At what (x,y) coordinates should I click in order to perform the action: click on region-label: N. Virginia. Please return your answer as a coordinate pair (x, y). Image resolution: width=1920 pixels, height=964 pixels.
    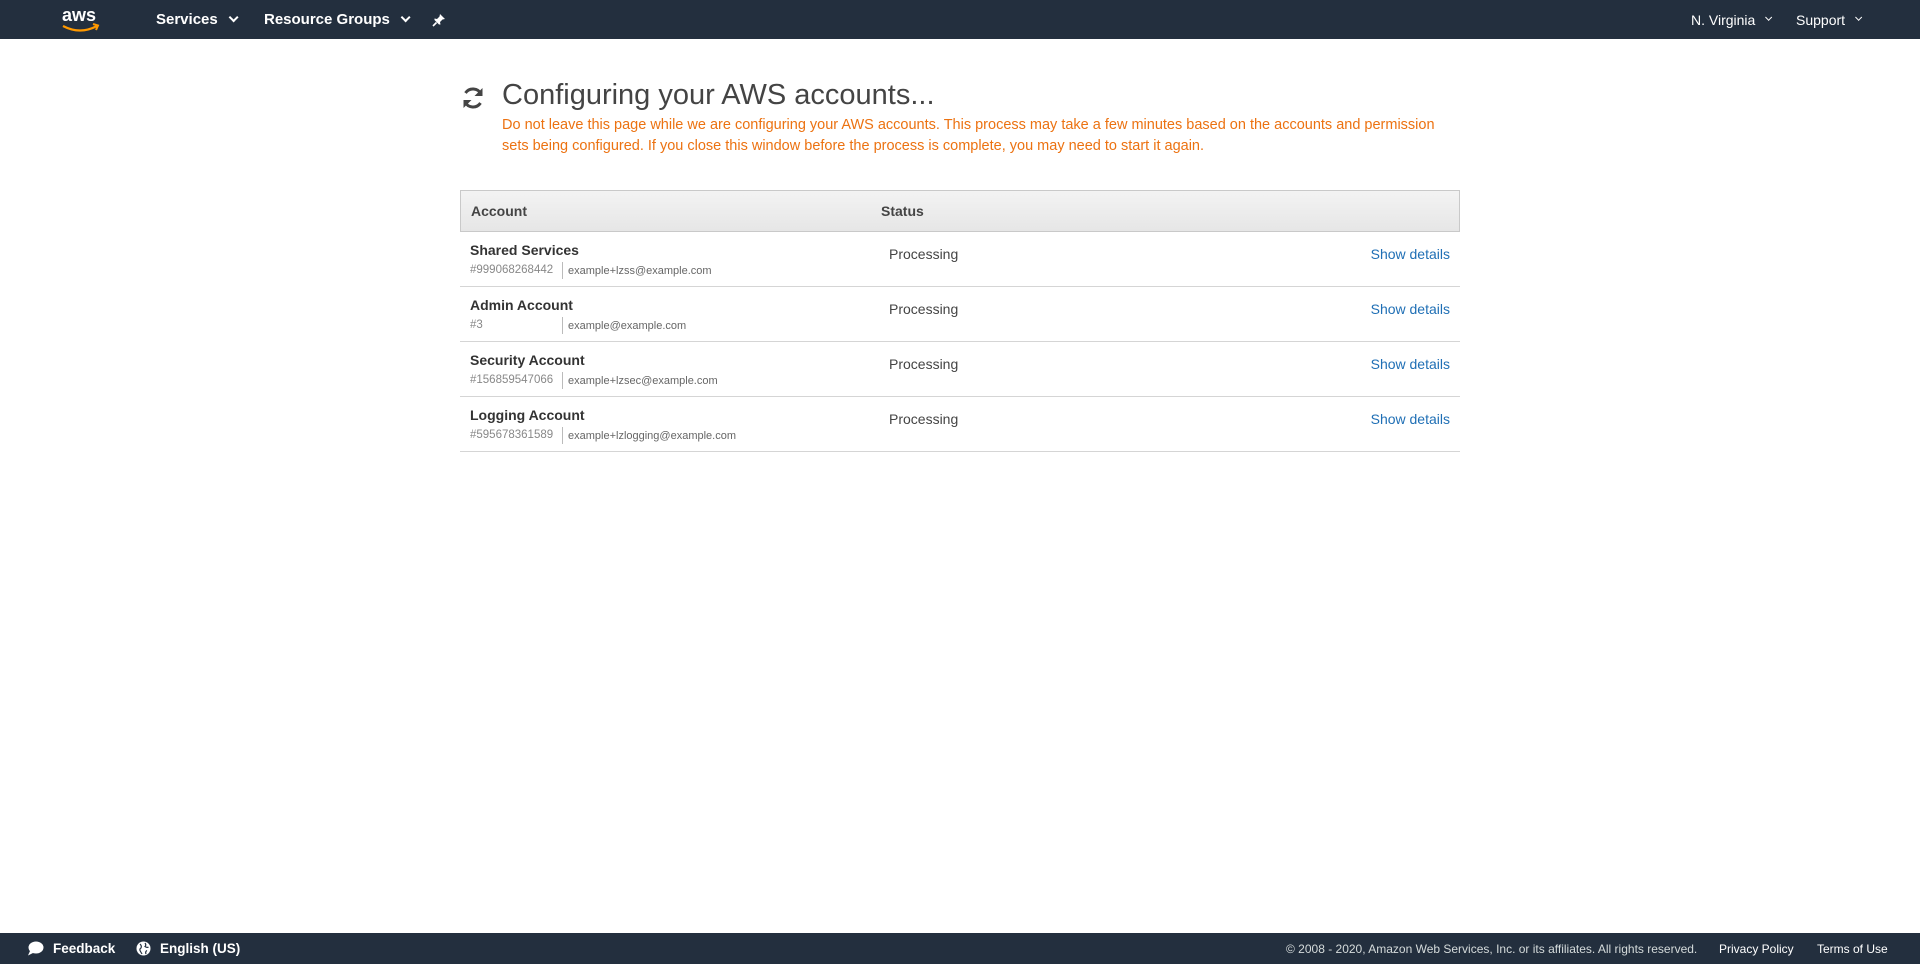
    Looking at the image, I should click on (1723, 19).